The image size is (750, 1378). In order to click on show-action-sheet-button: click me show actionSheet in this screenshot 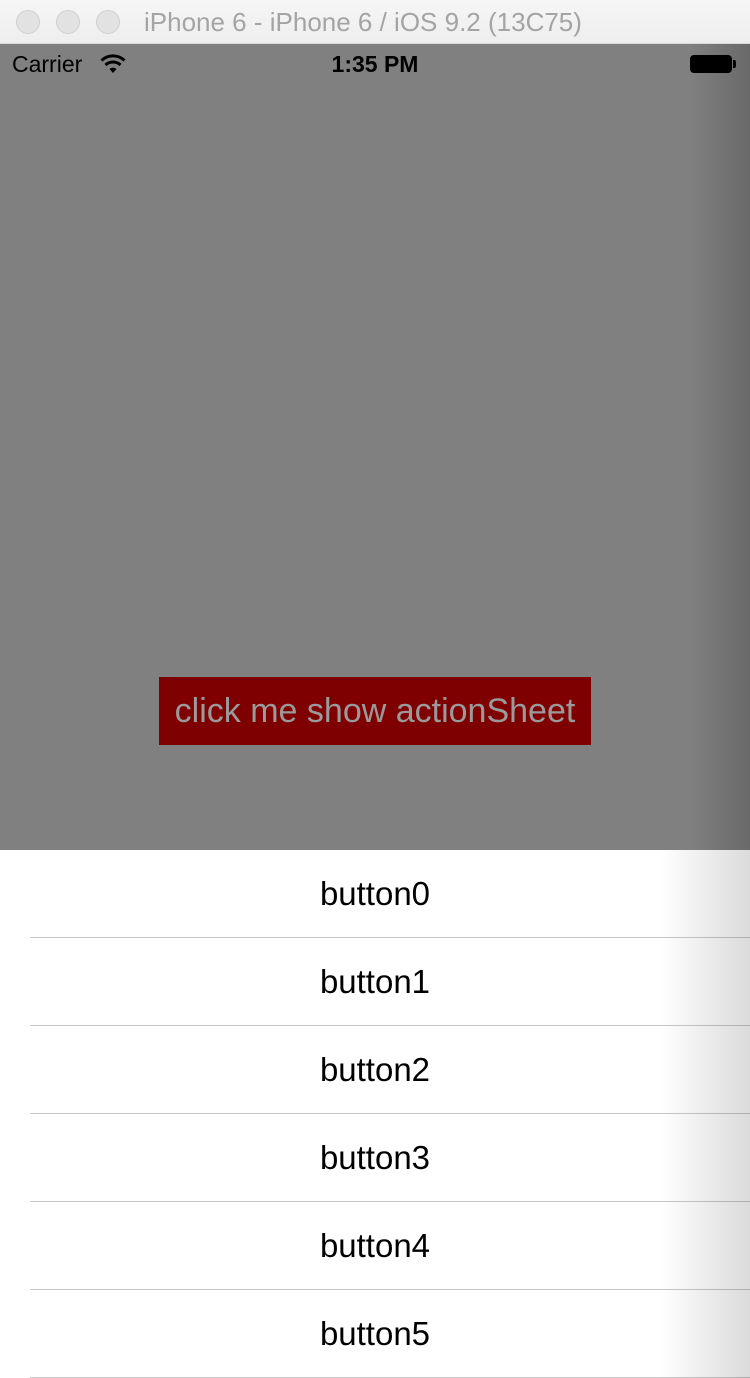, I will do `click(375, 711)`.